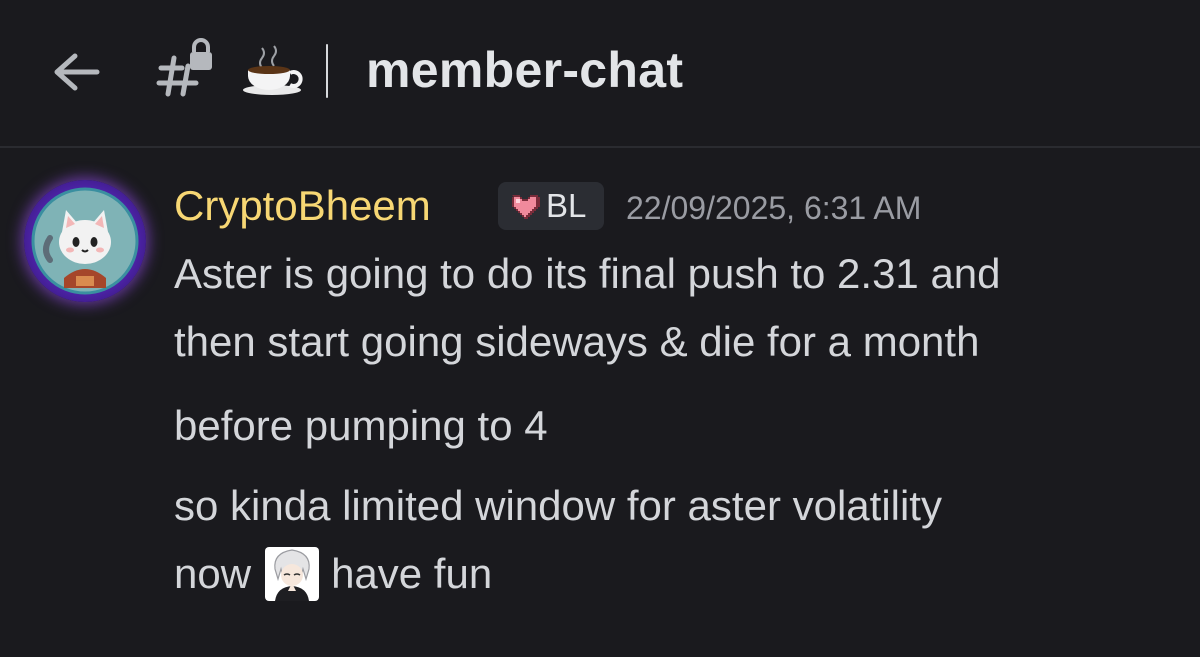 This screenshot has width=1200, height=657. I want to click on tag-label: BL, so click(566, 205).